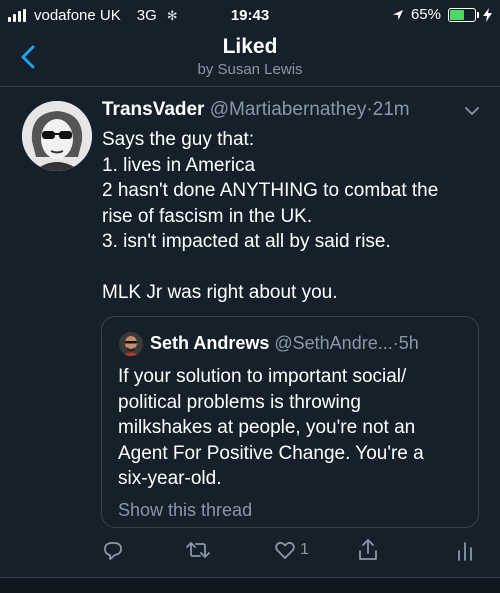 Image resolution: width=500 pixels, height=593 pixels. What do you see at coordinates (271, 453) in the screenshot?
I see `quoted-text-line: Agent For Positive Change. You're a` at bounding box center [271, 453].